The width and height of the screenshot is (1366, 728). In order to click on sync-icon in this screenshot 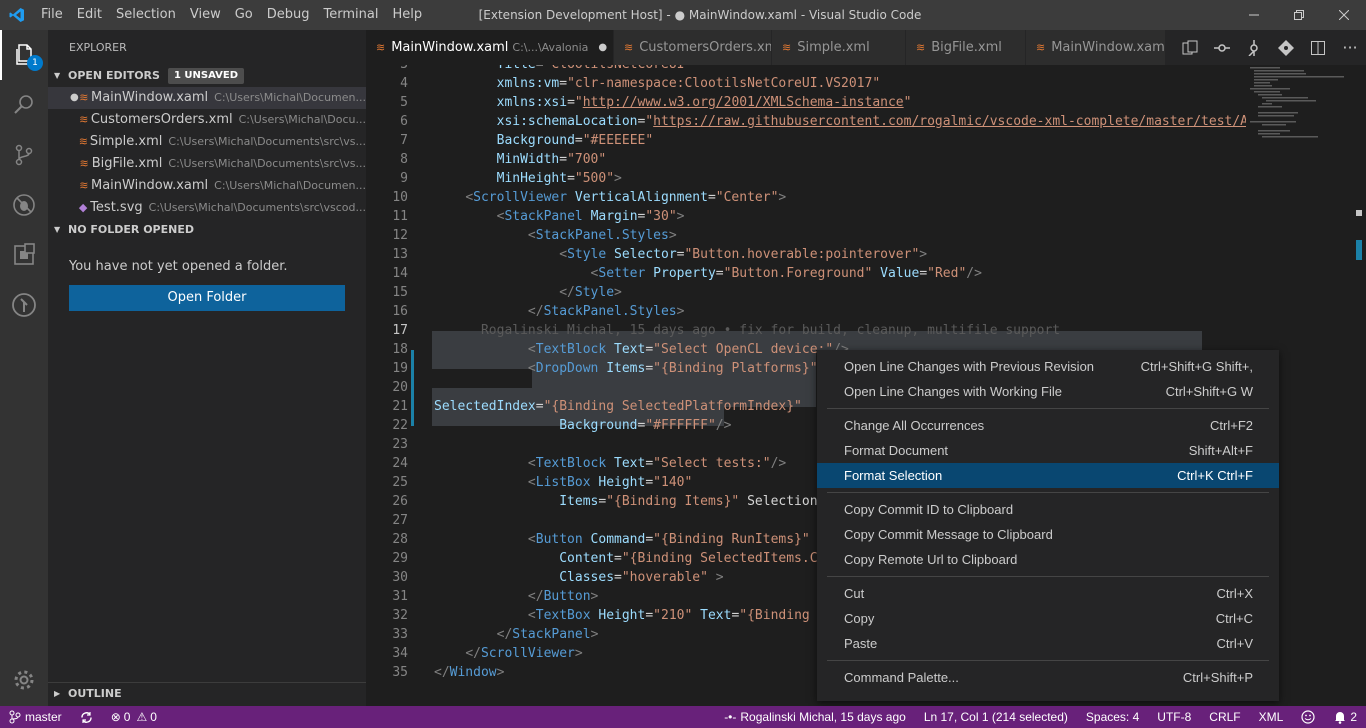, I will do `click(86, 717)`.